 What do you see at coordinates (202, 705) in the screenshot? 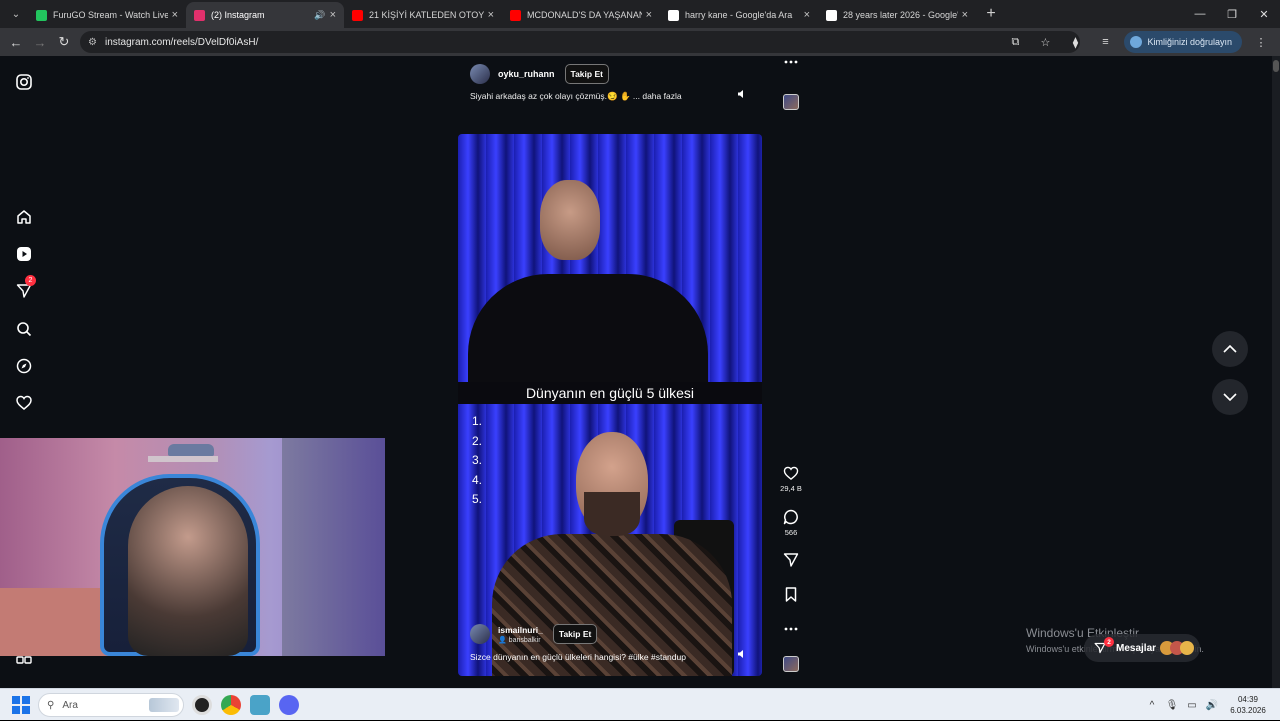
I see `obs-app-icon` at bounding box center [202, 705].